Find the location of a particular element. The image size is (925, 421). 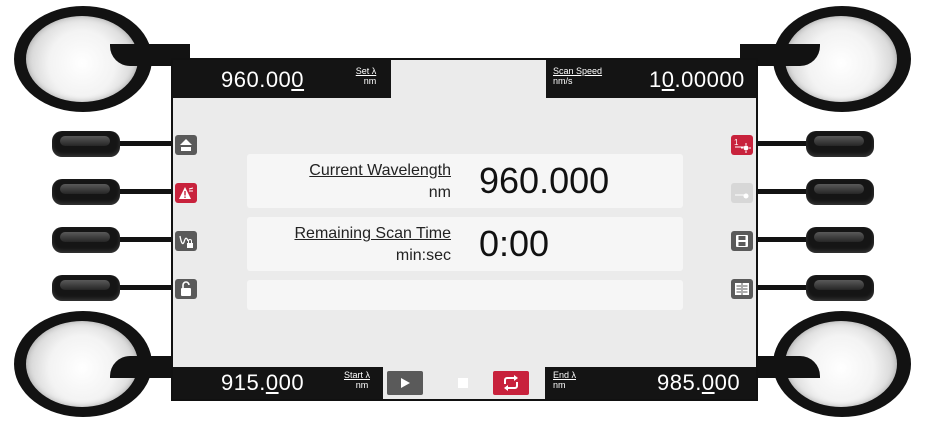

home-icon is located at coordinates (186, 145).